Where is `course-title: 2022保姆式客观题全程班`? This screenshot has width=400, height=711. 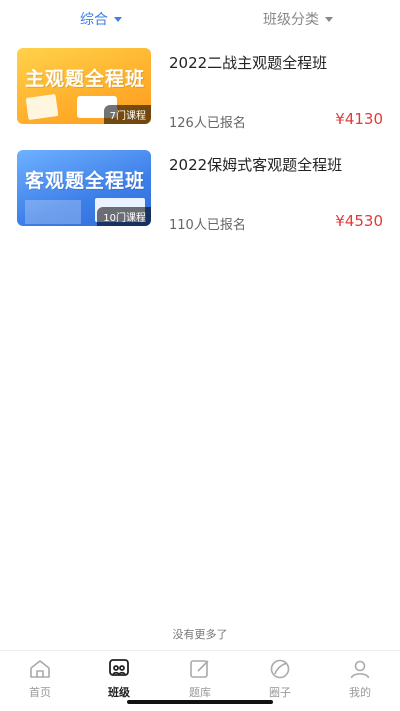 course-title: 2022保姆式客观题全程班 is located at coordinates (256, 165).